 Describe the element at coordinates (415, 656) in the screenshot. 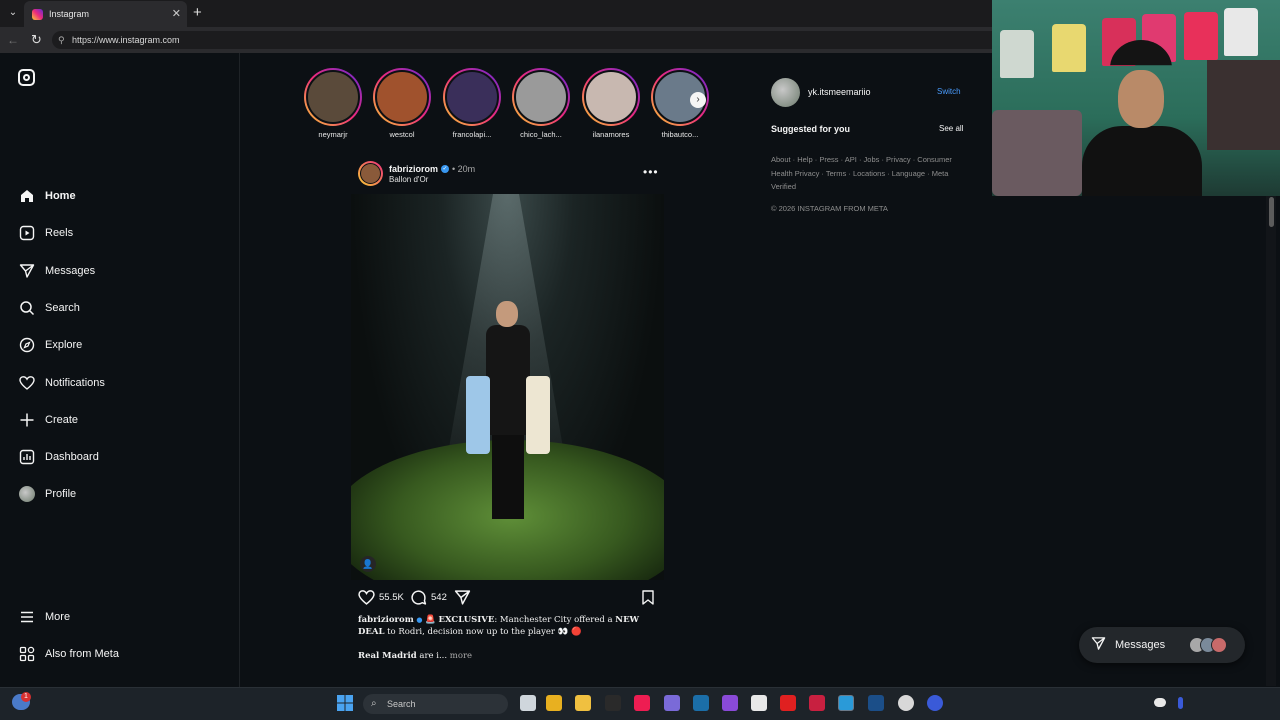

I see `post-caption-line-2: Real Madrid are i... more` at that location.